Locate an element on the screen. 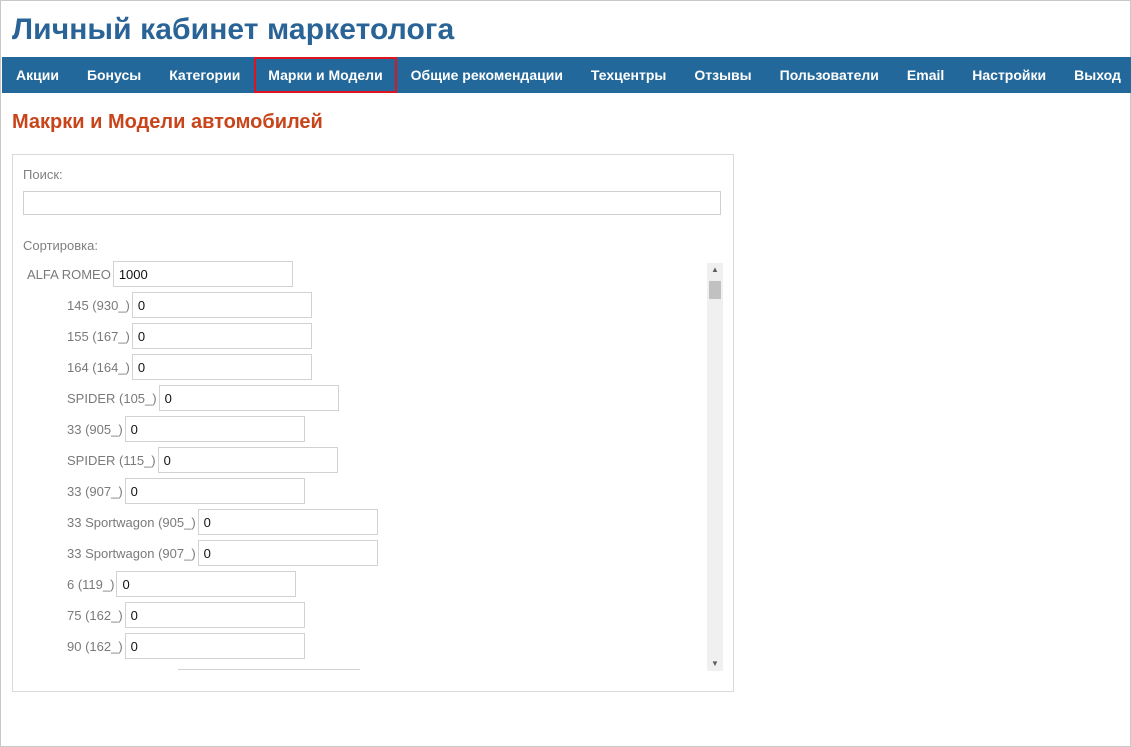 The height and width of the screenshot is (747, 1131). model-name: 75 (162_) is located at coordinates (95, 615).